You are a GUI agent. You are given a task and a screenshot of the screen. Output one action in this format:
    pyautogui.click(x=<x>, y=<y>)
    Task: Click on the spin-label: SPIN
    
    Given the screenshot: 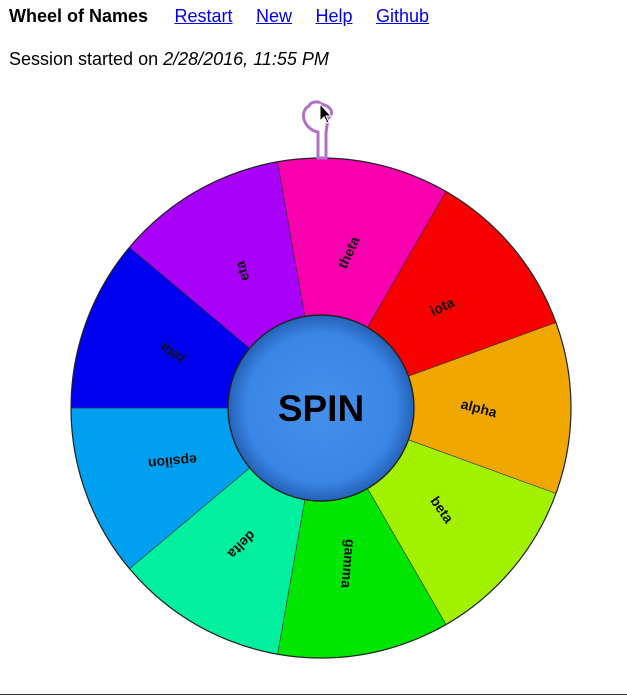 What is the action you would take?
    pyautogui.click(x=321, y=408)
    